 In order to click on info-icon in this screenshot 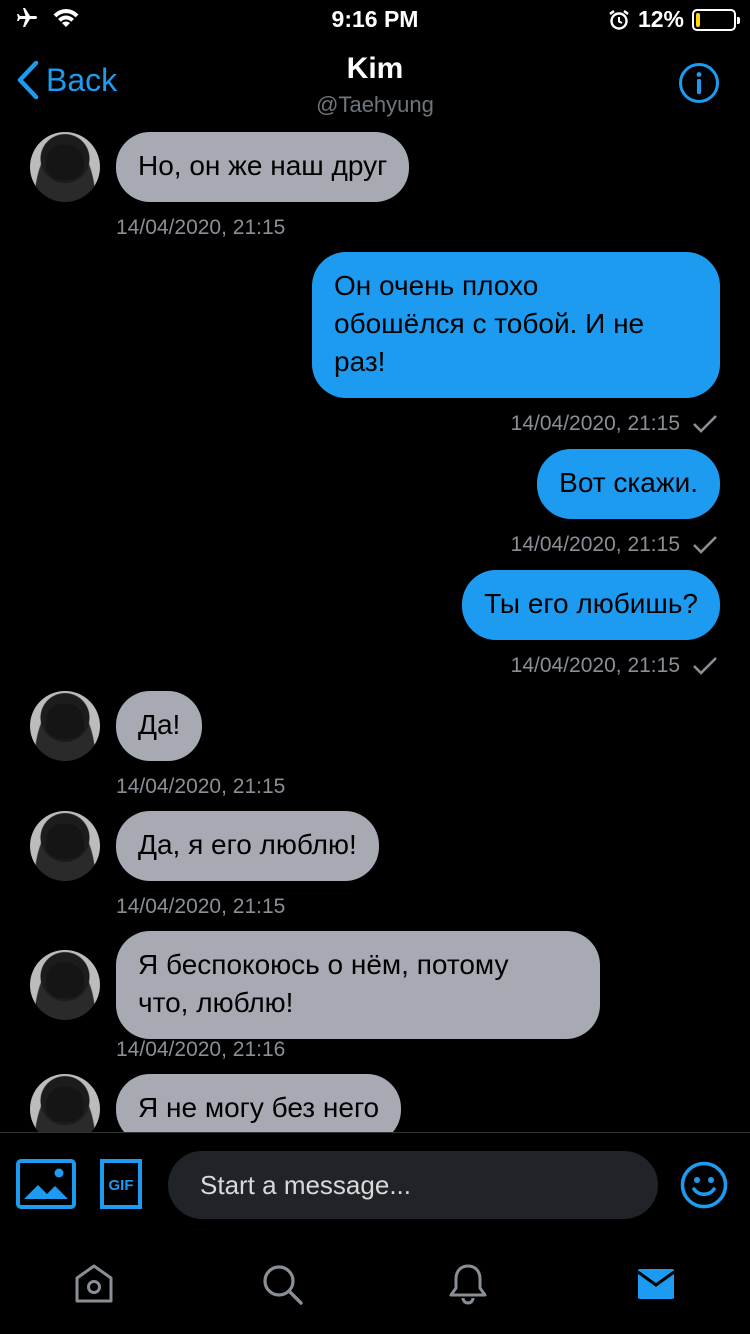, I will do `click(699, 83)`.